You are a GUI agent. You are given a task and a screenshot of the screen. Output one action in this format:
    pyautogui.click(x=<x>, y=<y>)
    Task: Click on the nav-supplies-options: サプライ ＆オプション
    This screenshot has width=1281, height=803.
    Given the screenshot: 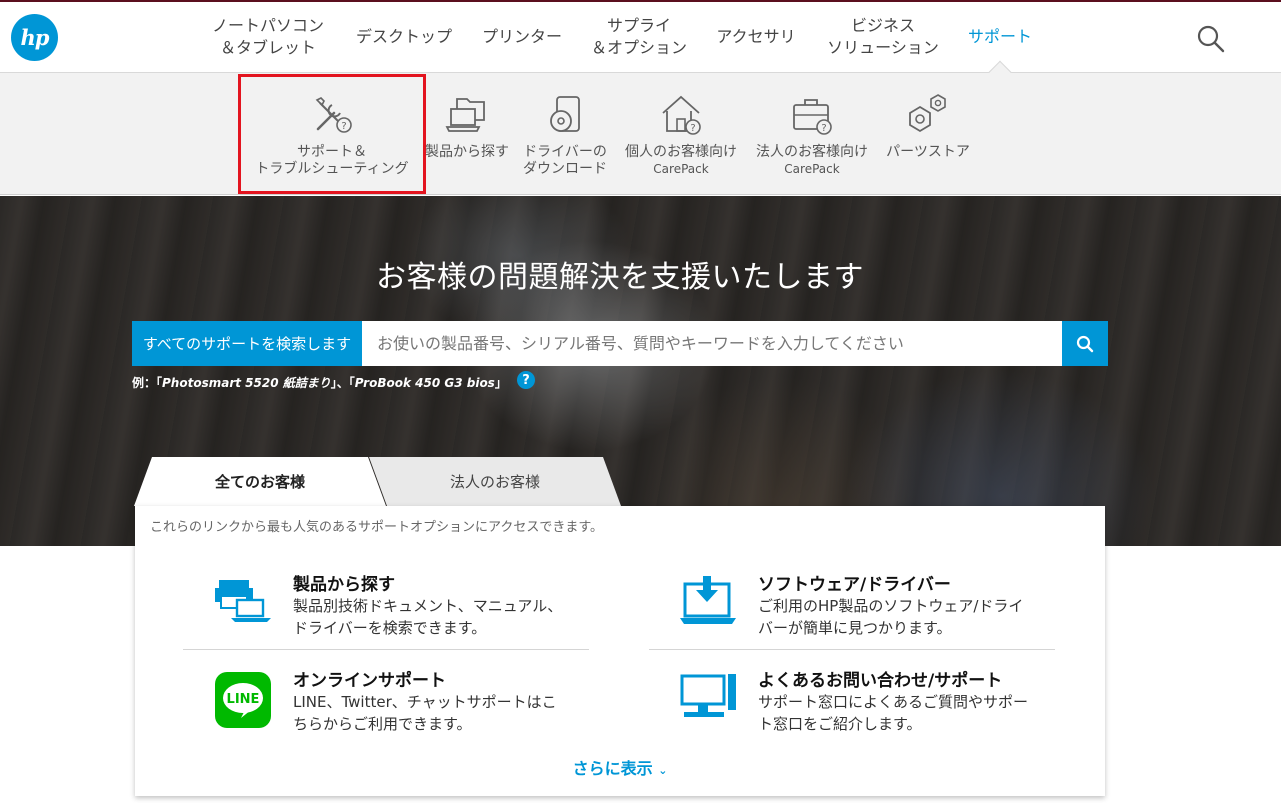 What is the action you would take?
    pyautogui.click(x=639, y=37)
    